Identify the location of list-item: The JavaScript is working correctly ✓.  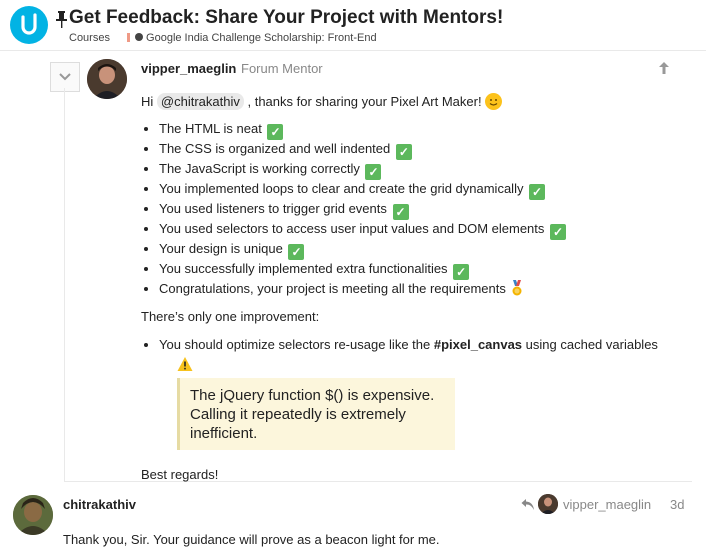
(422, 170).